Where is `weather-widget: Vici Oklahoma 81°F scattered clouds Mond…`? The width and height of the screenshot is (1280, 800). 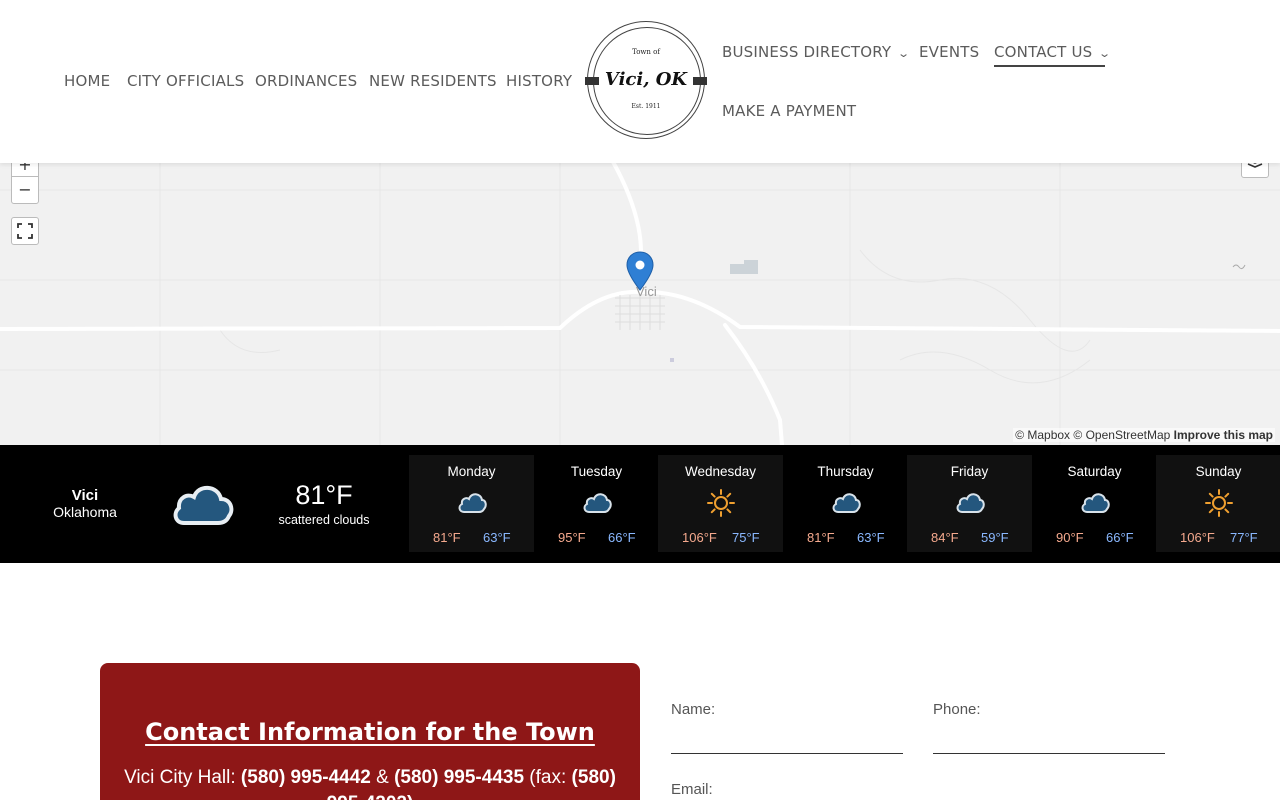 weather-widget: Vici Oklahoma 81°F scattered clouds Mond… is located at coordinates (640, 504).